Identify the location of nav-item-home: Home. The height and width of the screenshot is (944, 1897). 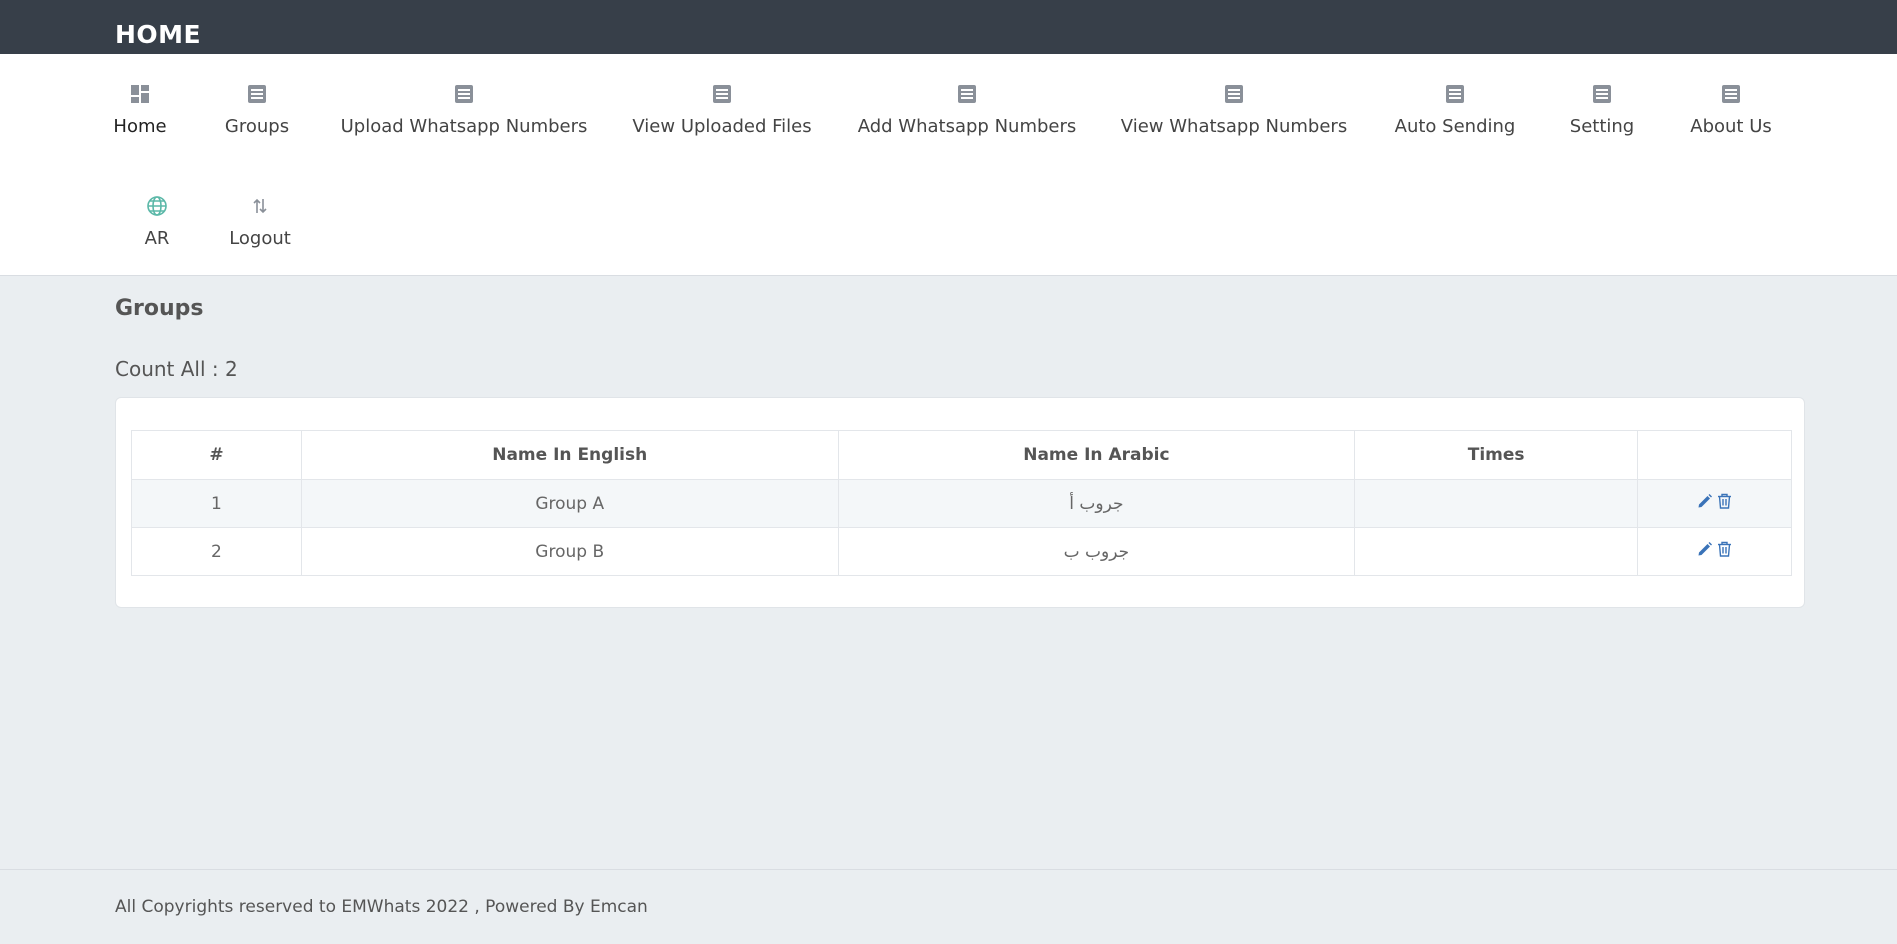
(140, 102).